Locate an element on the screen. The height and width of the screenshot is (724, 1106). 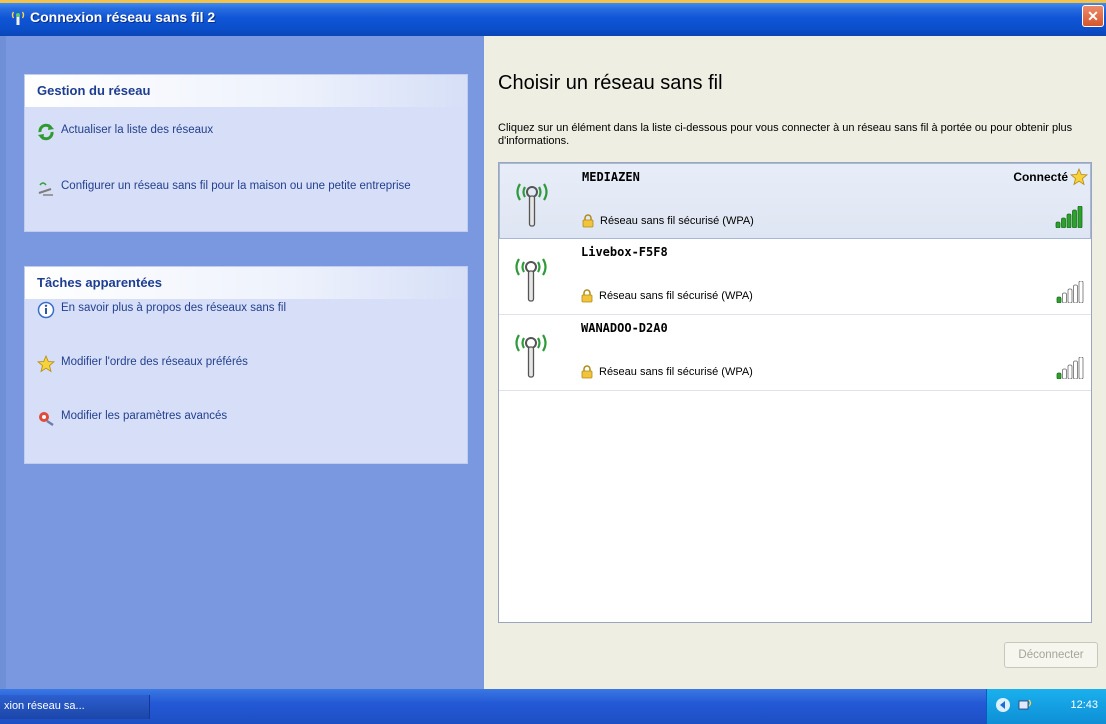
window-title: Connexion réseau sans fil 2 is located at coordinates (123, 17).